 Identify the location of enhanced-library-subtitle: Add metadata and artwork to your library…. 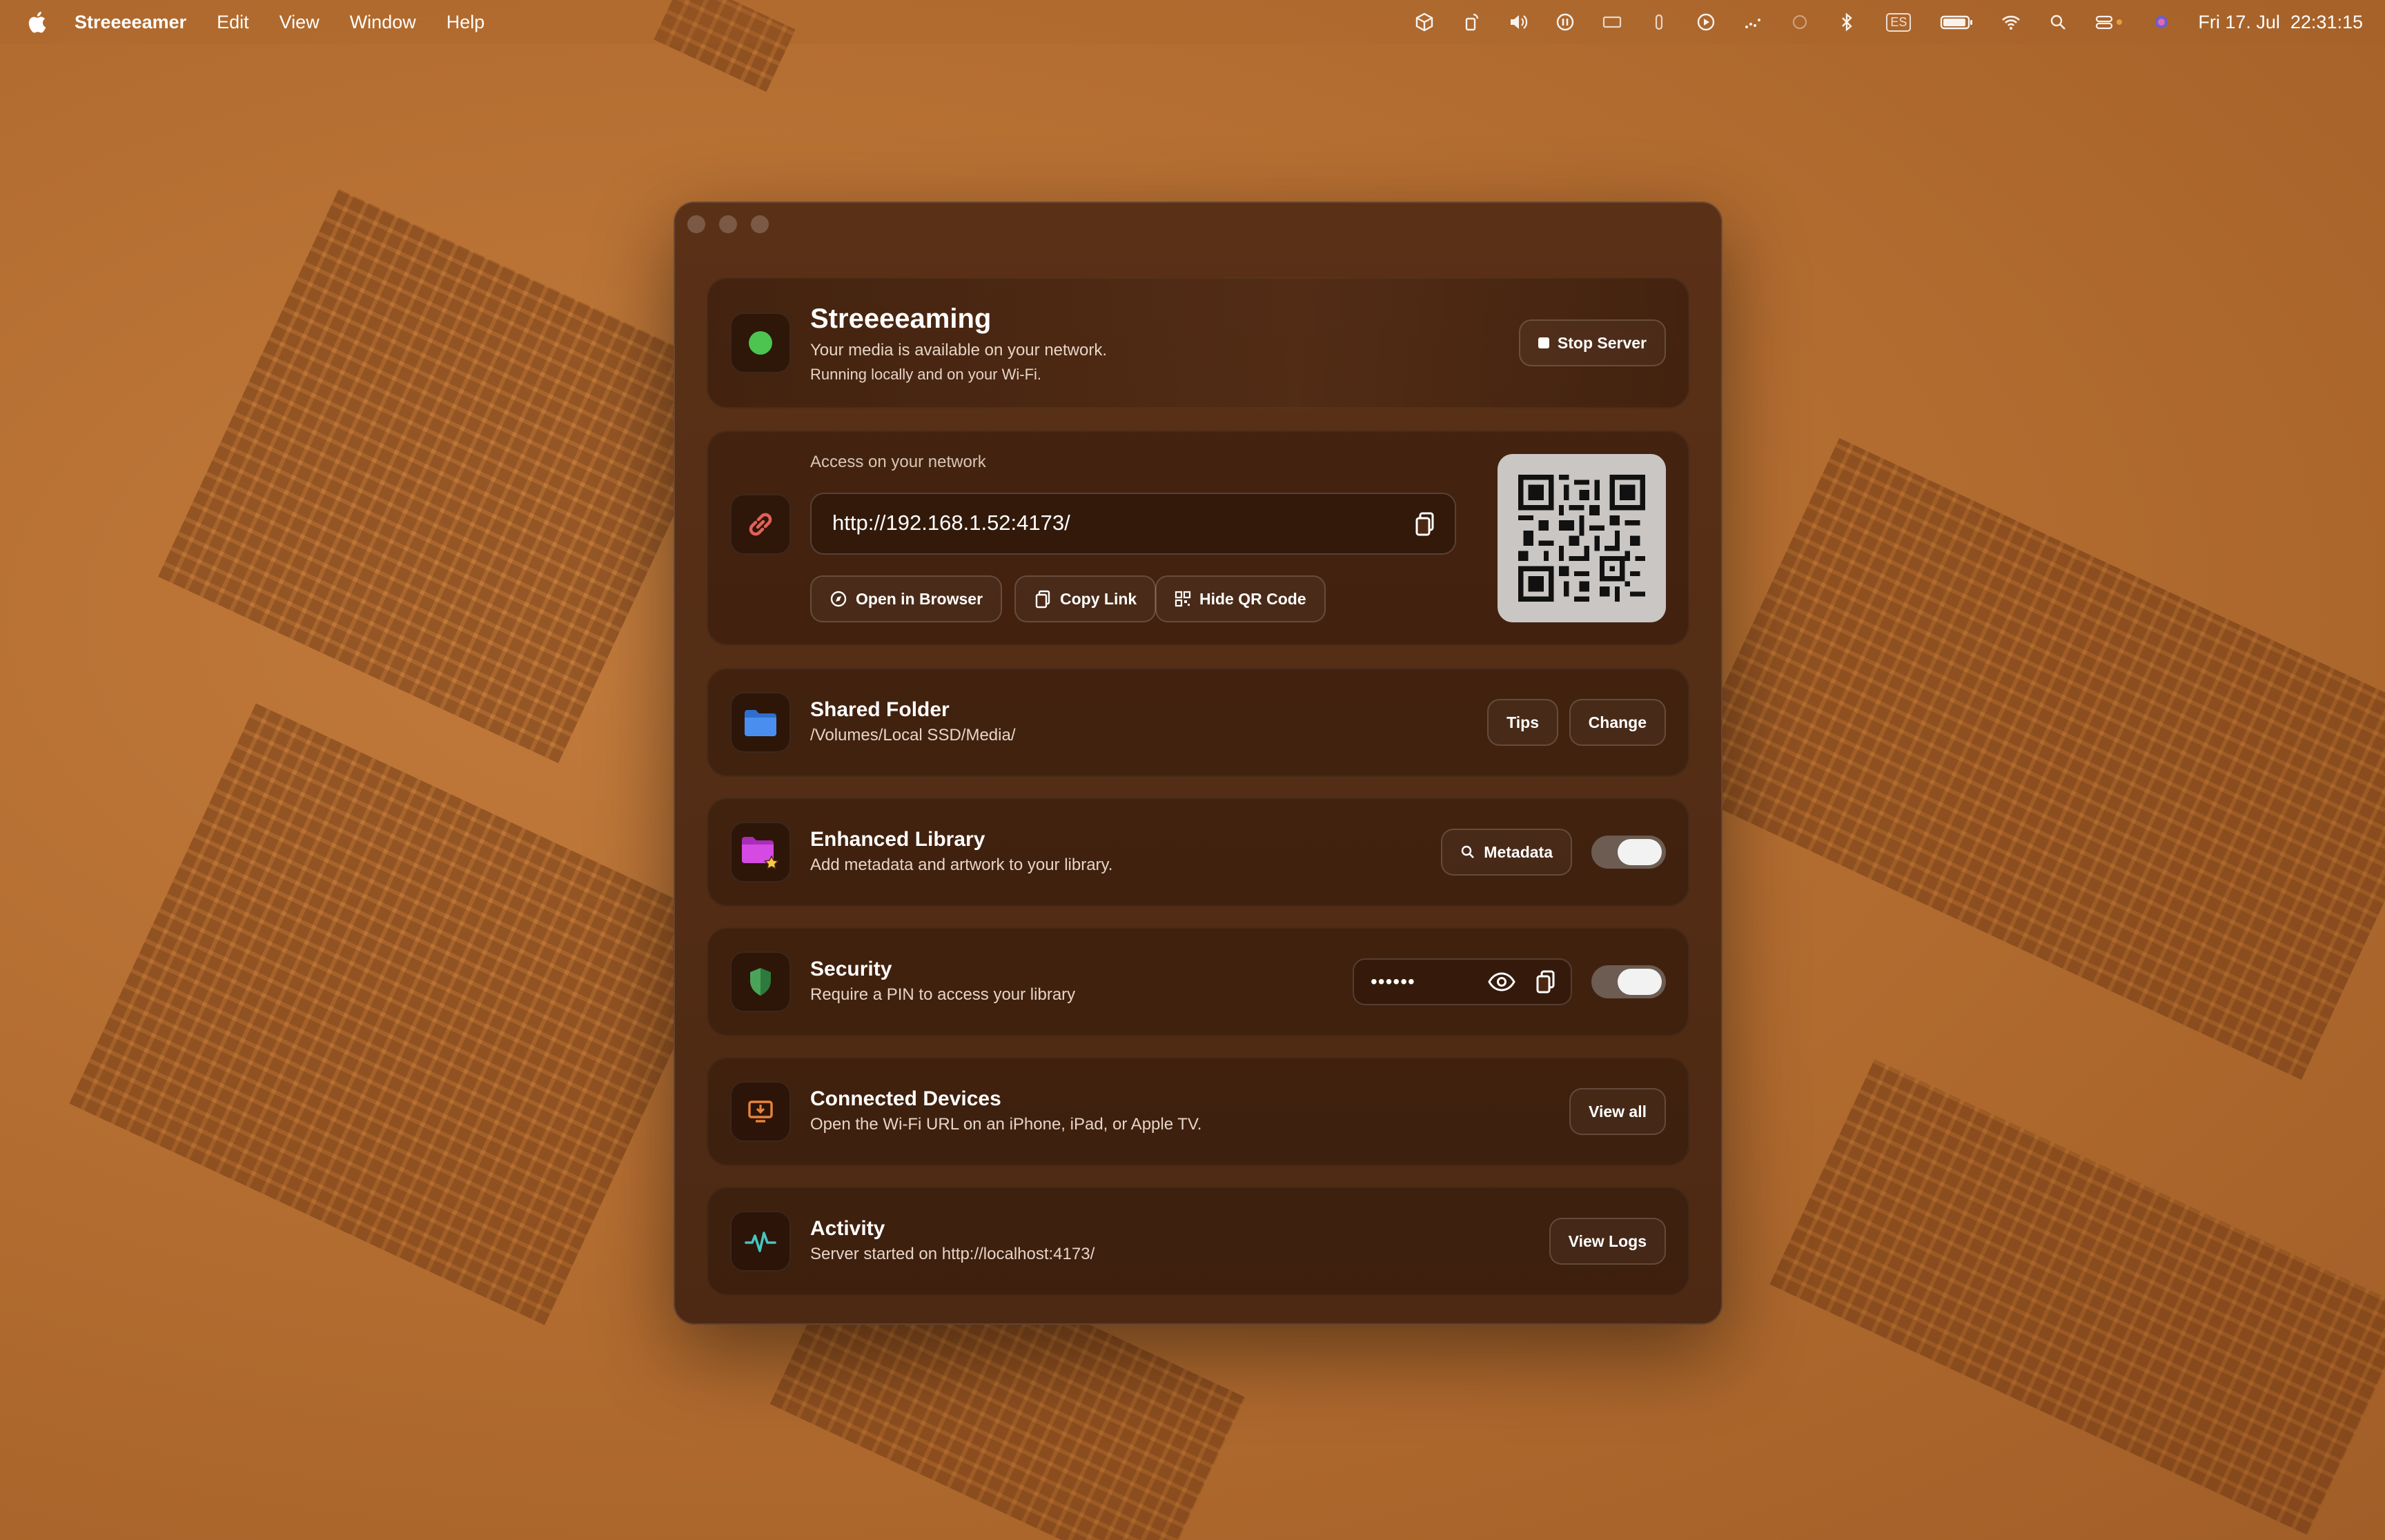
(961, 865).